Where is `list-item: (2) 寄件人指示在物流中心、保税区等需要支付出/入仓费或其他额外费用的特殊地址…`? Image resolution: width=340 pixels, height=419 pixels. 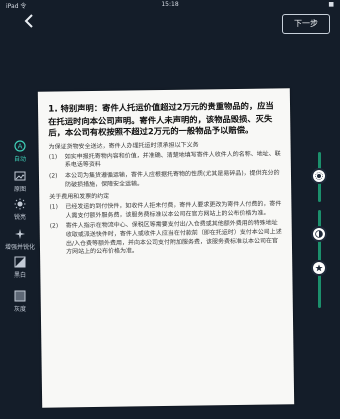 list-item: (2) 寄件人指示在物流中心、保税区等需要支付出/入仓费或其他额外费用的特殊地址… is located at coordinates (166, 239).